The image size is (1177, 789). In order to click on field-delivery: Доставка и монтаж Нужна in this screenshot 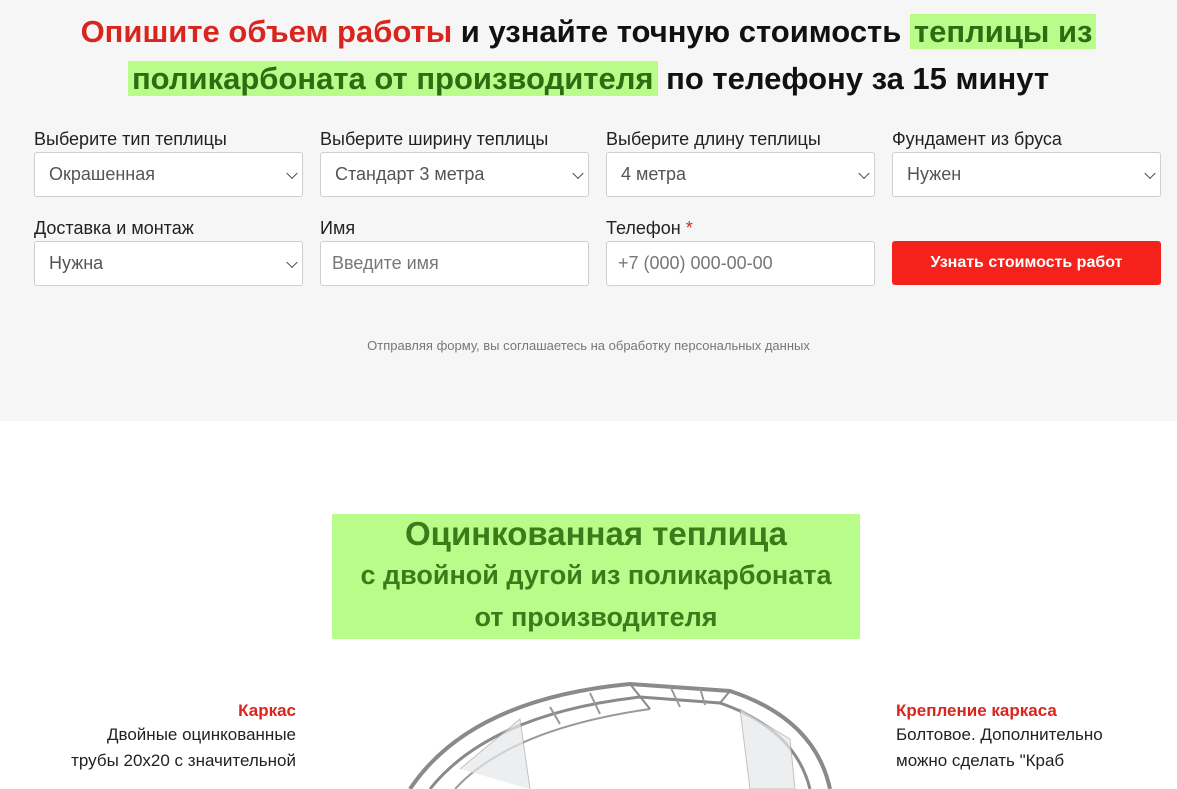, I will do `click(168, 250)`.